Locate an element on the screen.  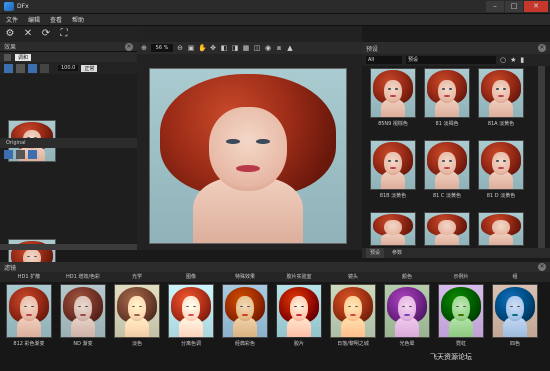
presets-header: 预设 ✕ is located at coordinates (456, 48).